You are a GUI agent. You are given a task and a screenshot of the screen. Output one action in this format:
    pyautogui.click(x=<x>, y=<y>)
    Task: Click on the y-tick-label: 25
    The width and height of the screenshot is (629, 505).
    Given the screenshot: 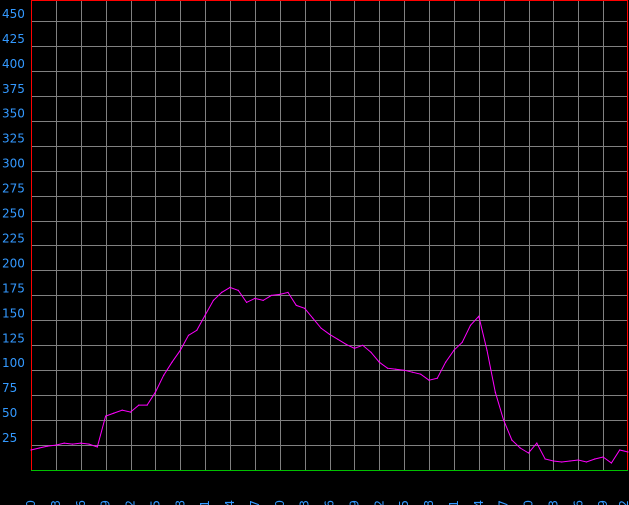 What is the action you would take?
    pyautogui.click(x=9, y=438)
    